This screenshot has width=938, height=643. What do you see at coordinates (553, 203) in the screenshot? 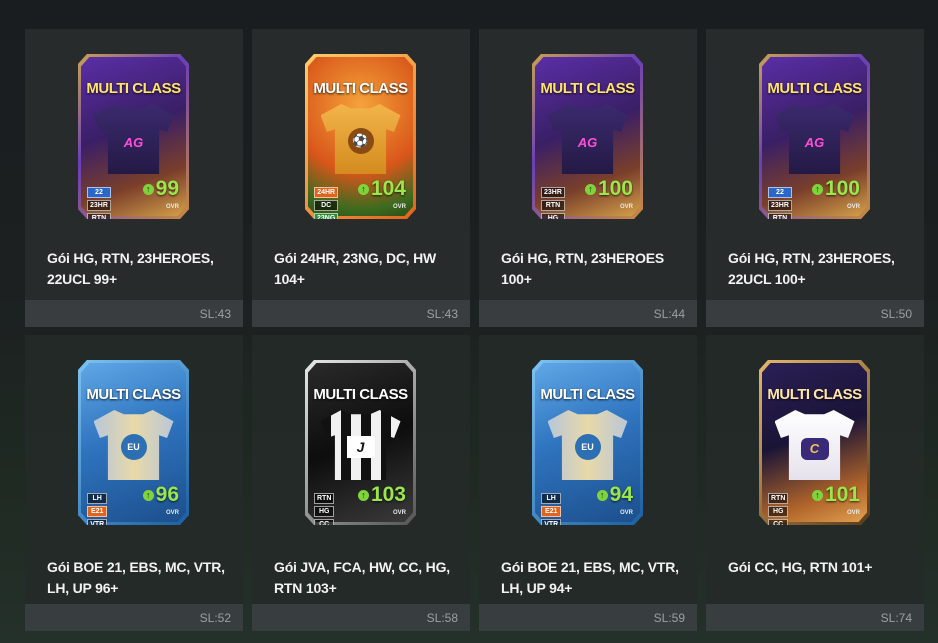
I see `season-tags: 23HR RTN HG` at bounding box center [553, 203].